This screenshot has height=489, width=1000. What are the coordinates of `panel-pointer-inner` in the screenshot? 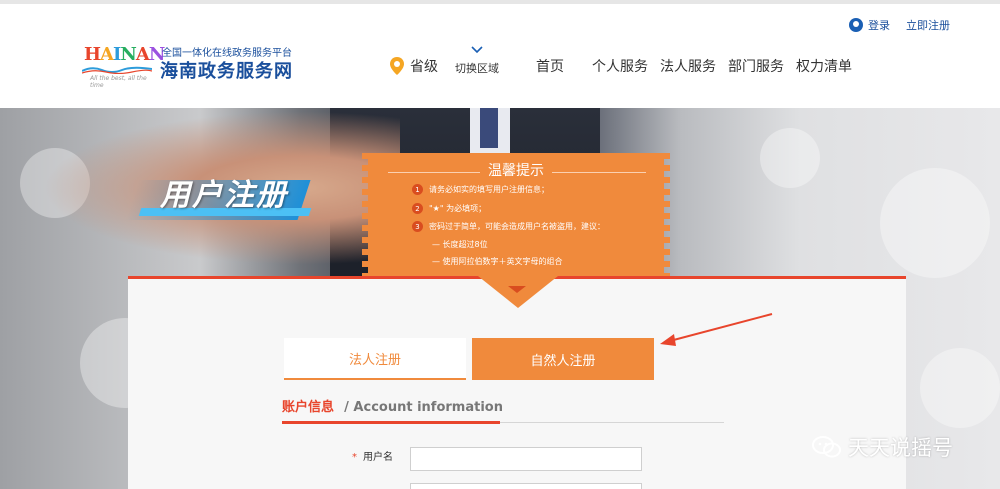 It's located at (517, 289).